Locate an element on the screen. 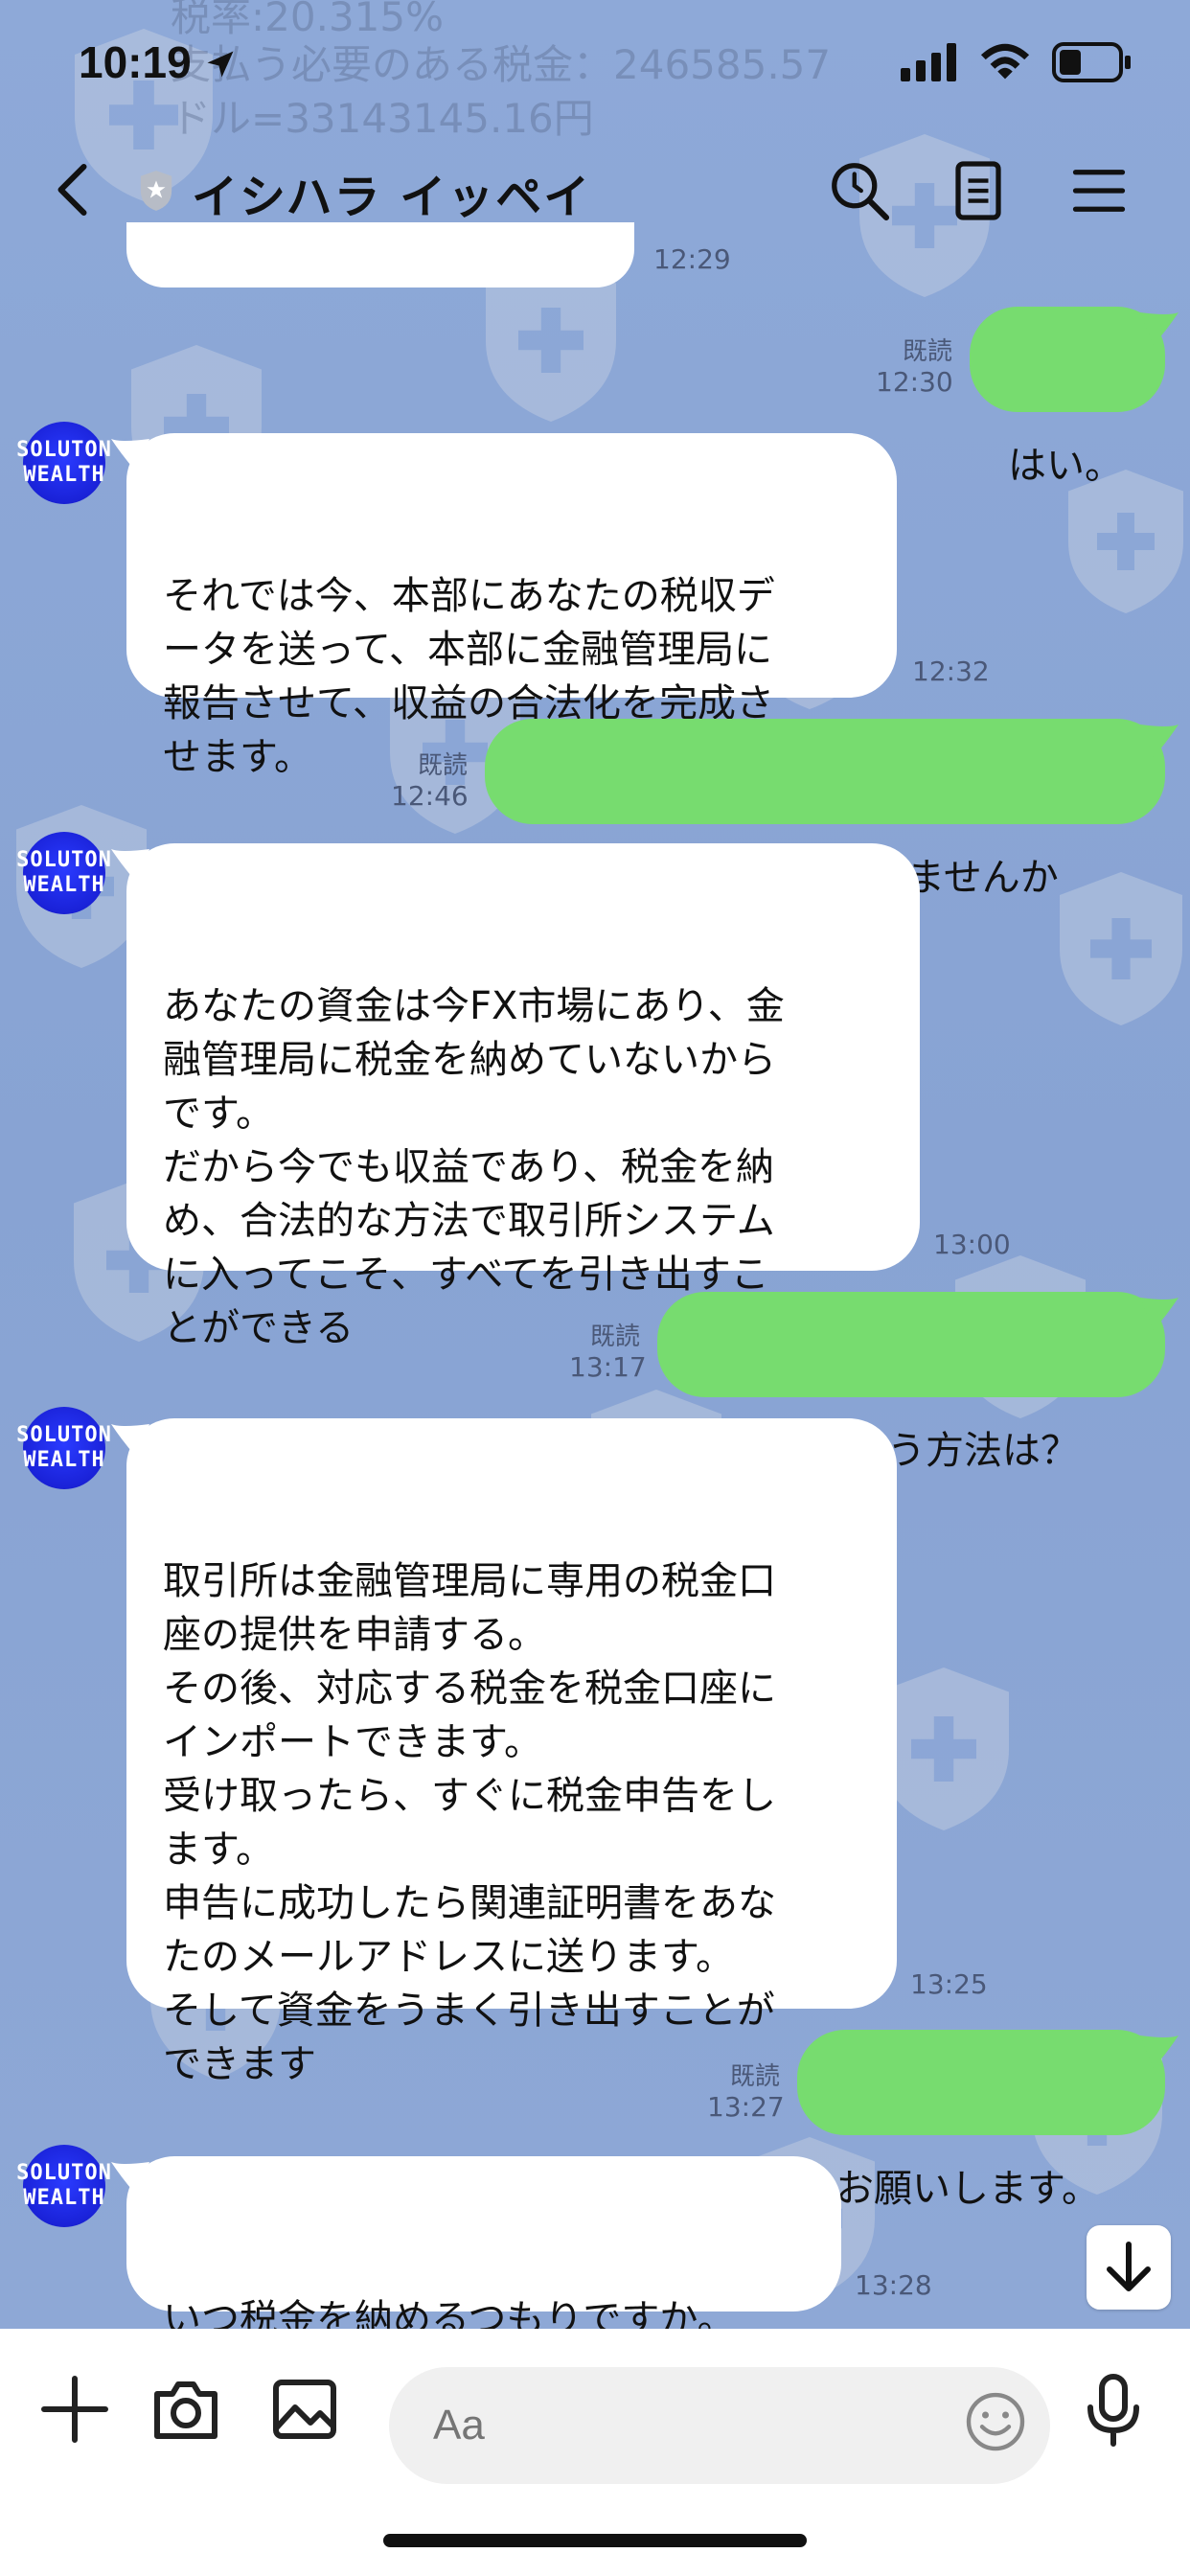 The width and height of the screenshot is (1190, 2576). location-arrow-icon is located at coordinates (221, 64).